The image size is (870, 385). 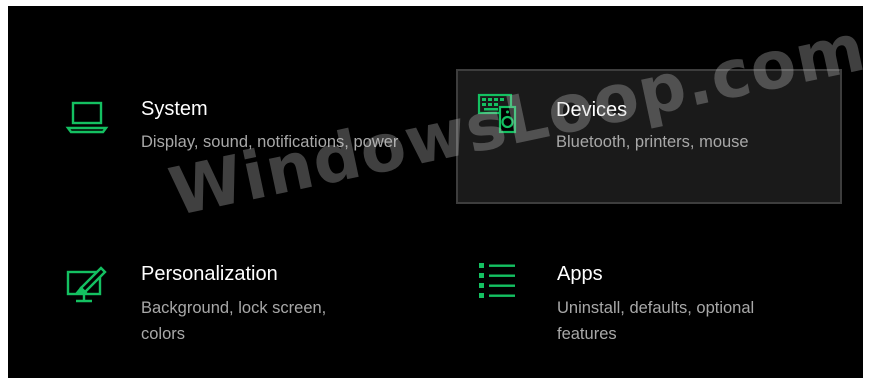 What do you see at coordinates (87, 117) in the screenshot?
I see `laptop-icon` at bounding box center [87, 117].